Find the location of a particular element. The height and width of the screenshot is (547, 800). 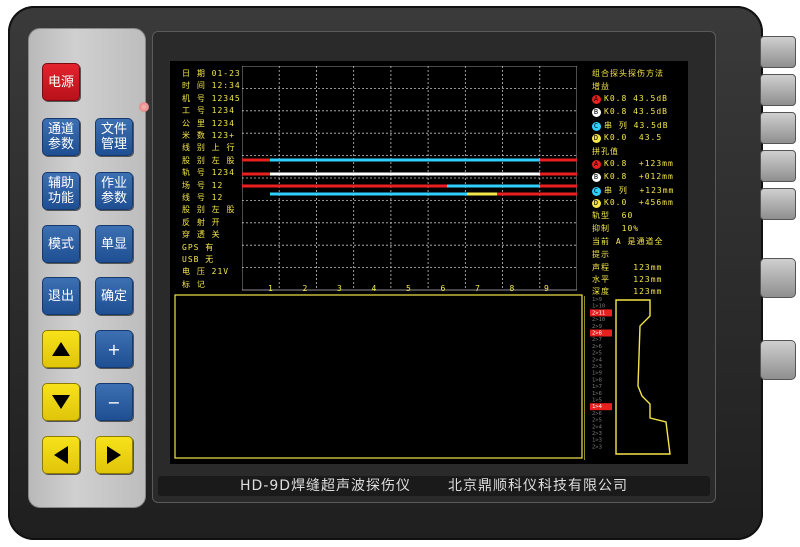

gain-row: A K0.8 43.5dB is located at coordinates (630, 99).